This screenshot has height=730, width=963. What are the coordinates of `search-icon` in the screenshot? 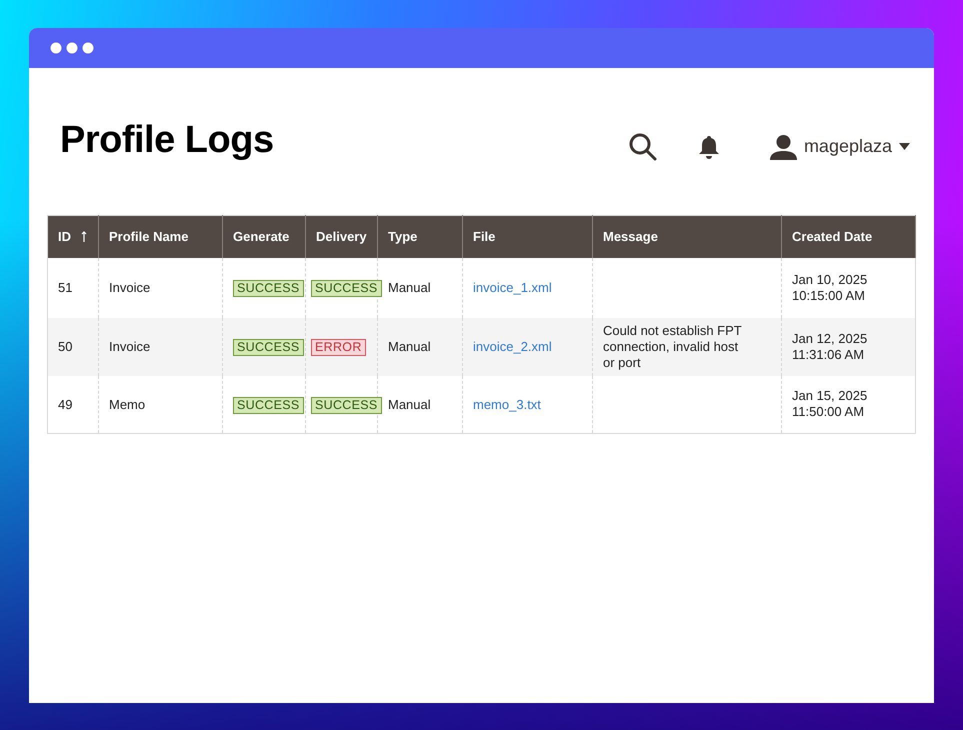 It's located at (643, 147).